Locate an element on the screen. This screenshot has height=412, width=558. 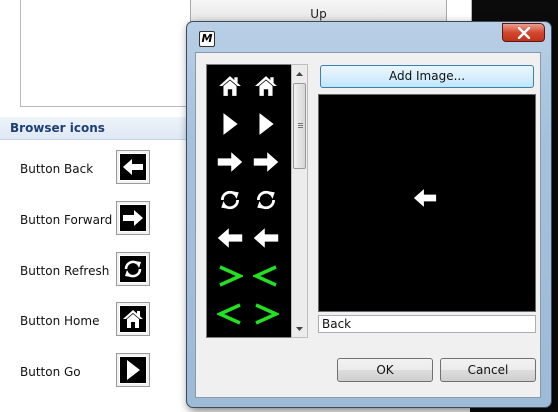
app-icon: M is located at coordinates (207, 39).